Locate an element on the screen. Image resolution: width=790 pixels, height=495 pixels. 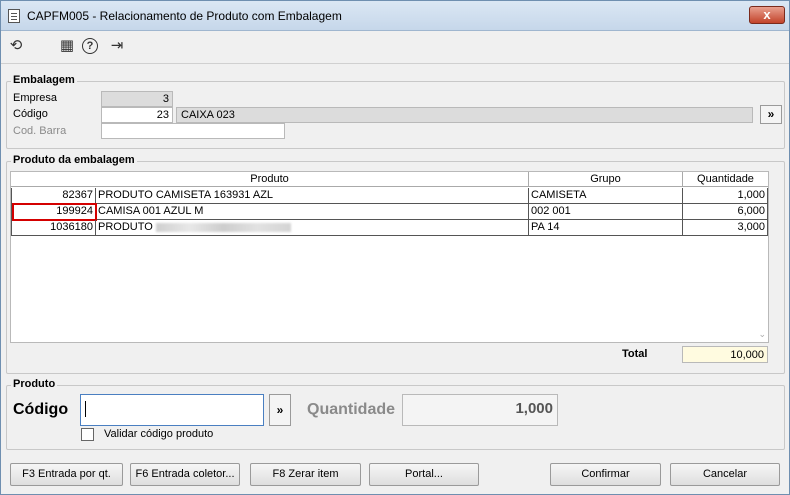
document-icon is located at coordinates (14, 16).